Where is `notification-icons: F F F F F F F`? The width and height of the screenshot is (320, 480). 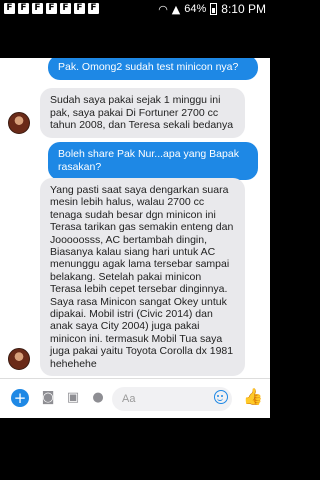
notification-icons: F F F F F F F is located at coordinates (51, 8).